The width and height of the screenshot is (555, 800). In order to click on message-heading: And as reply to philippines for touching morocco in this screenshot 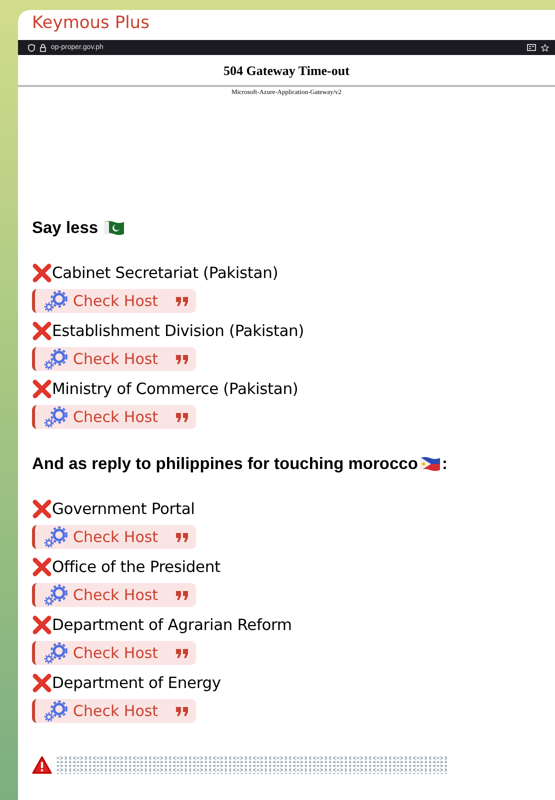, I will do `click(225, 464)`.